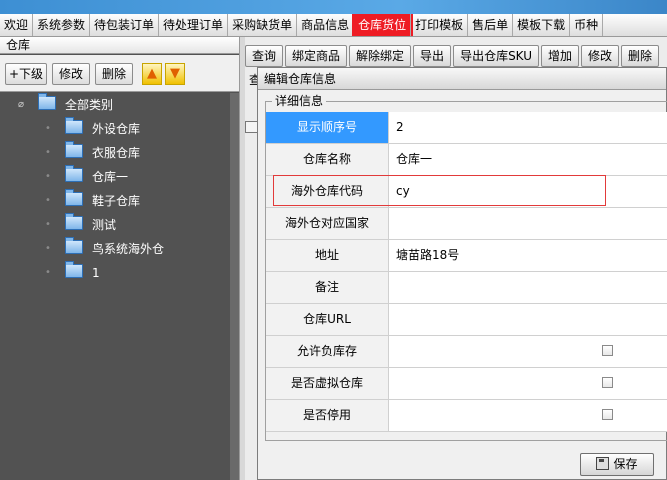  Describe the element at coordinates (62, 25) in the screenshot. I see `nav-system-params: 系统参数` at that location.